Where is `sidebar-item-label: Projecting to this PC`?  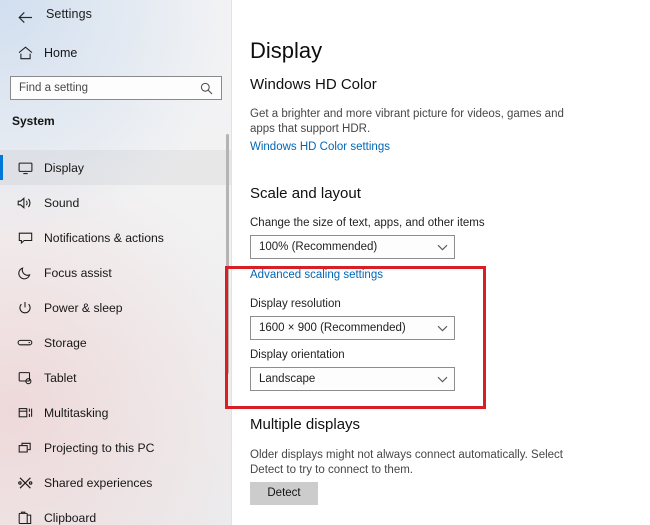 sidebar-item-label: Projecting to this PC is located at coordinates (99, 447).